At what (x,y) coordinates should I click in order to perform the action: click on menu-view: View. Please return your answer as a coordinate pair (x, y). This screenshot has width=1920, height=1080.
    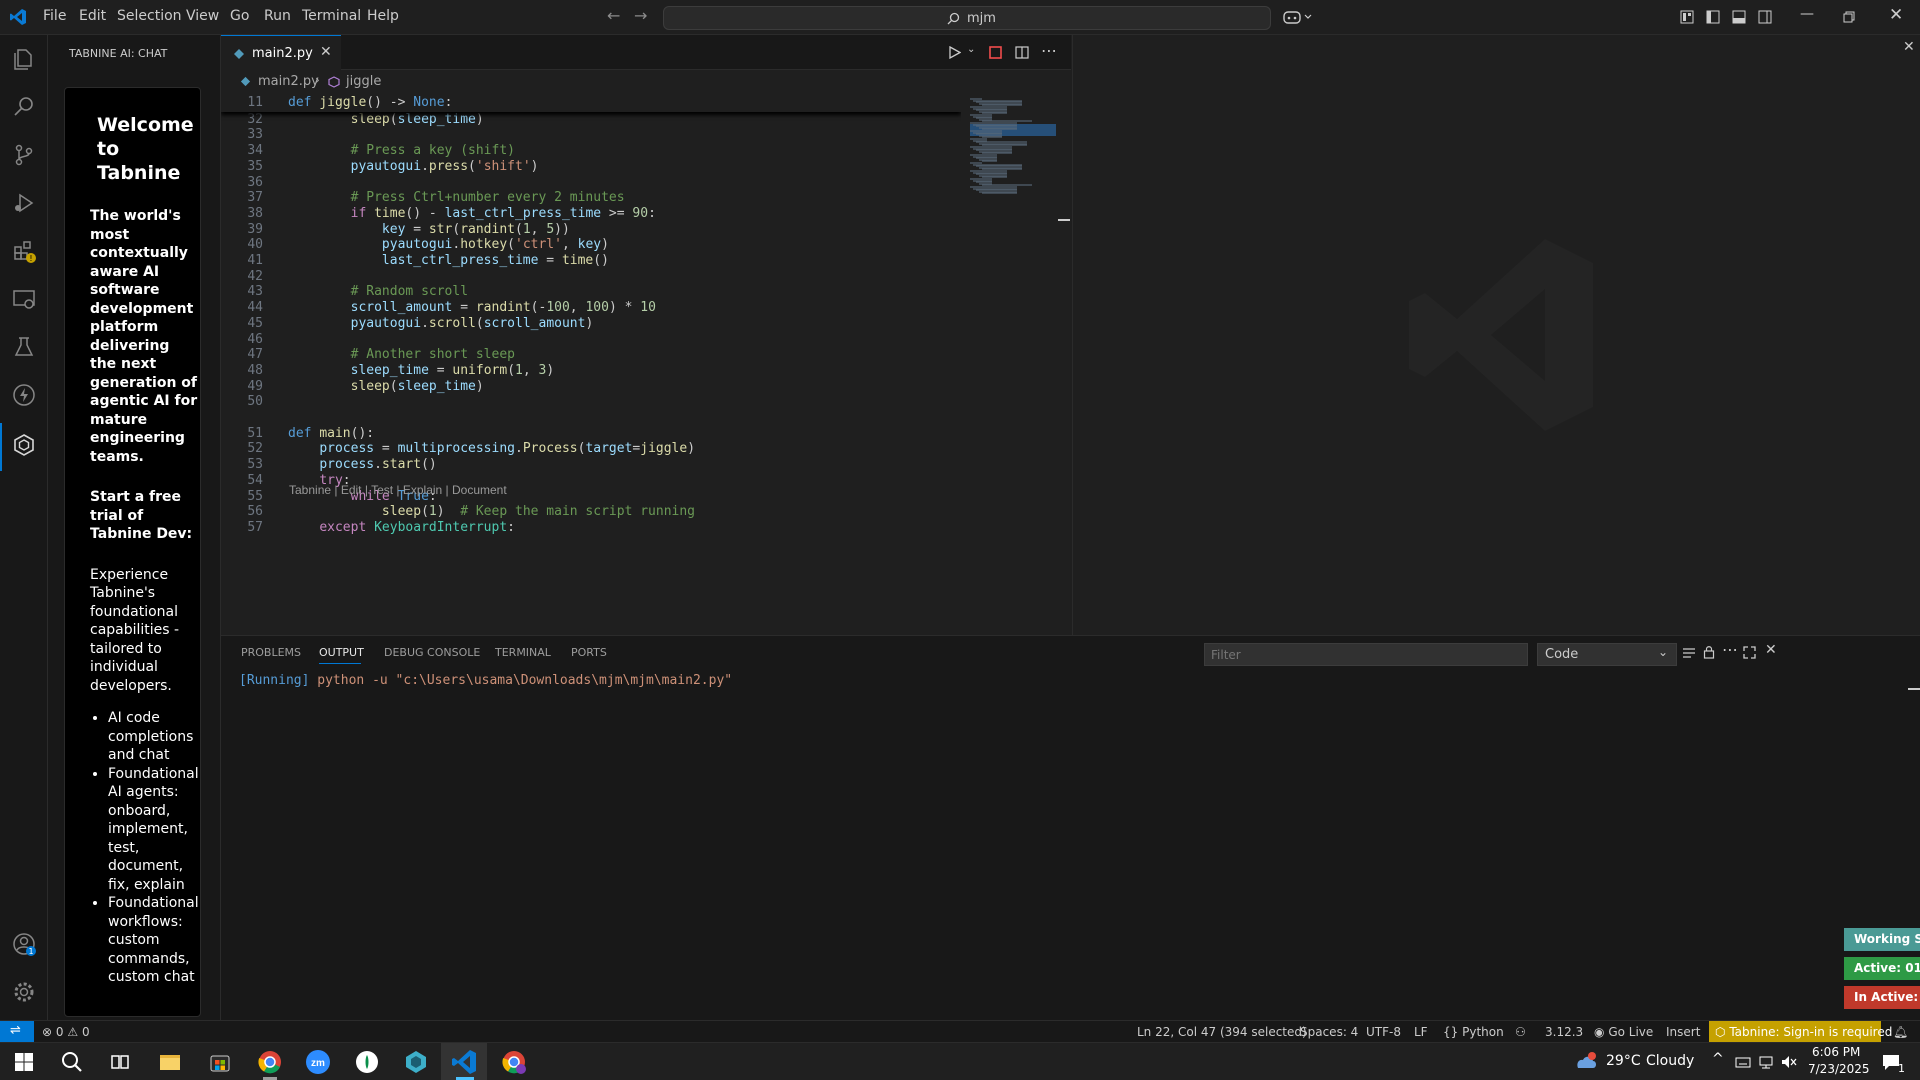
    Looking at the image, I should click on (202, 16).